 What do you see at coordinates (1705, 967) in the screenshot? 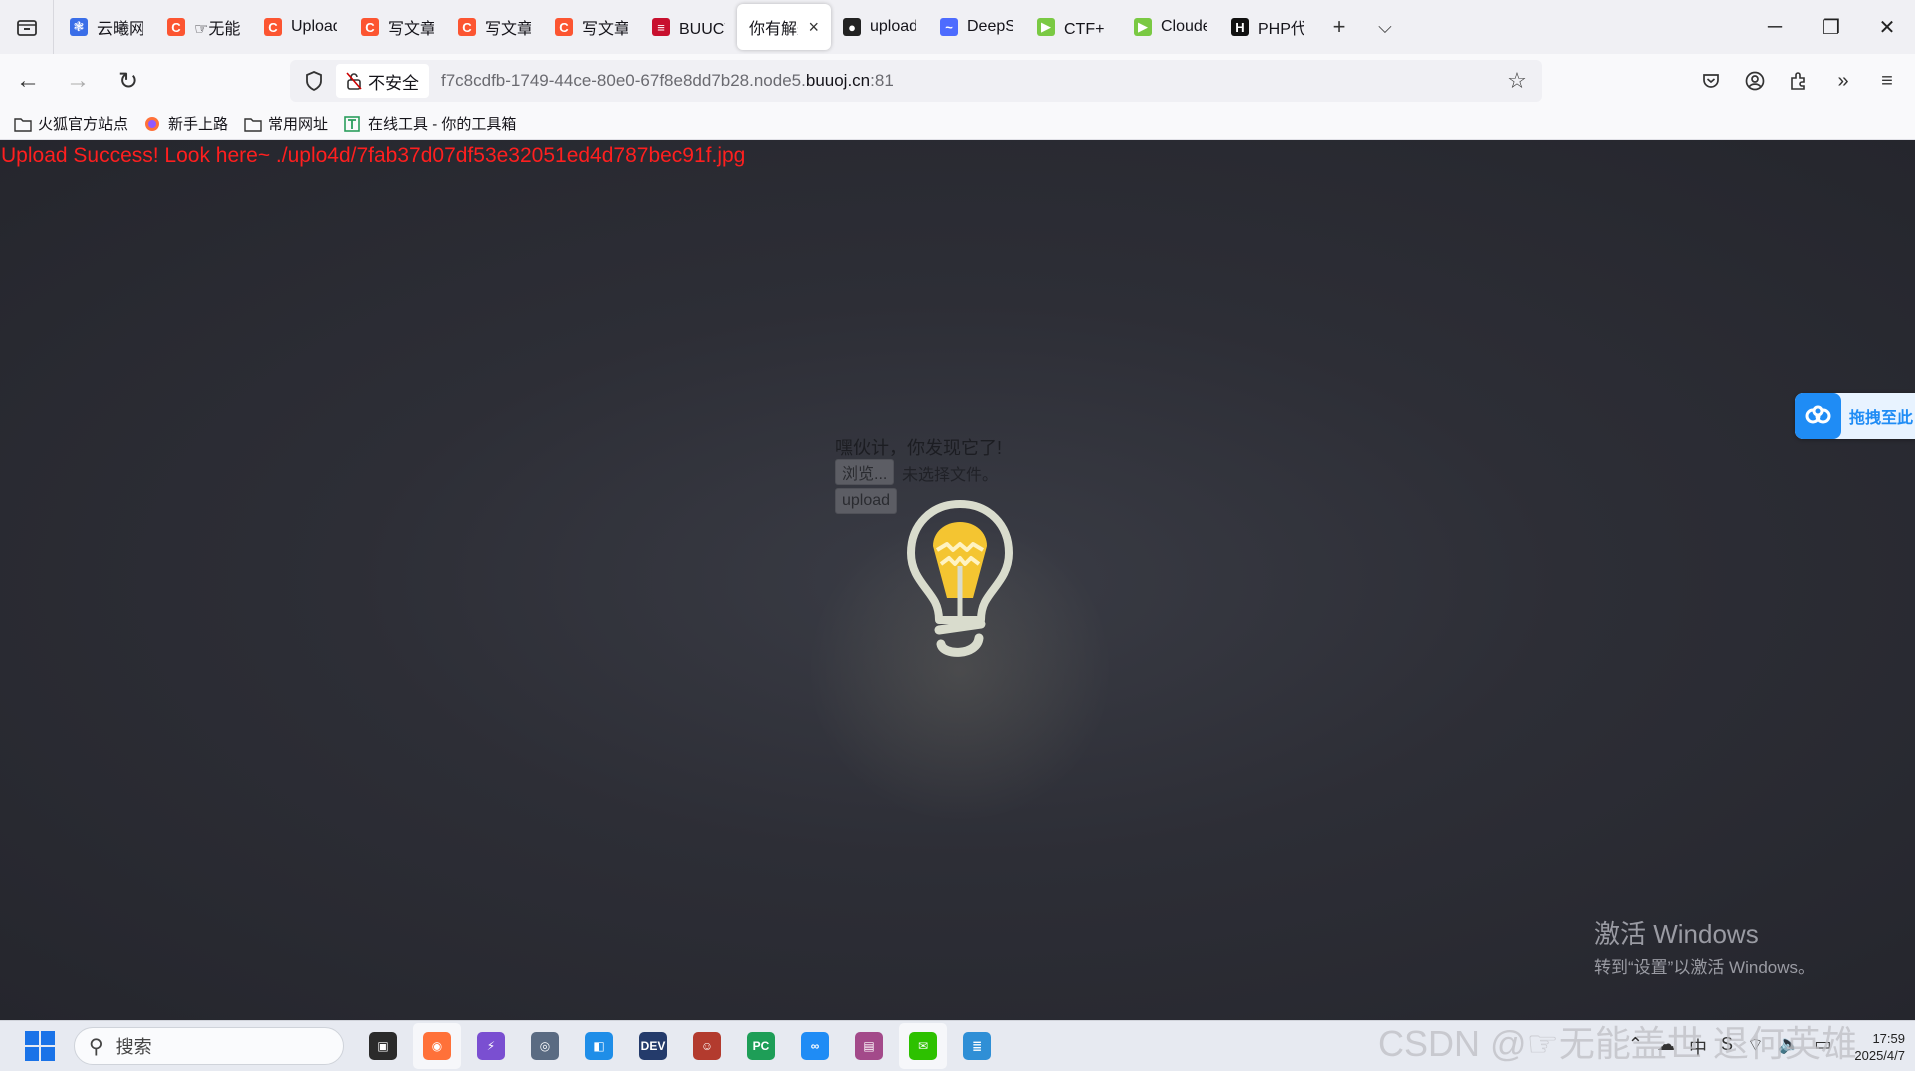
I see `activation-subtitle: 转到“设置”以激活 Windows。` at bounding box center [1705, 967].